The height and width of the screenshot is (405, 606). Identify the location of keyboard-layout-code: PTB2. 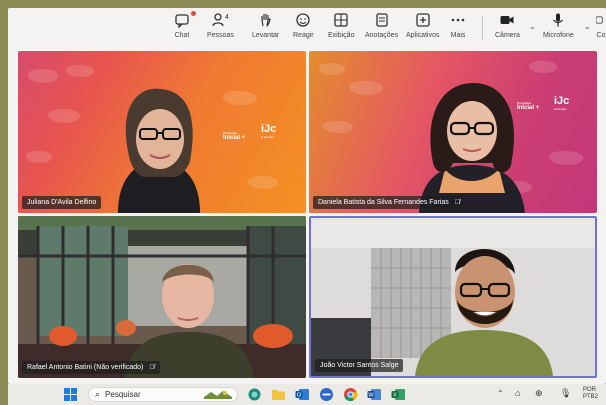
(591, 397).